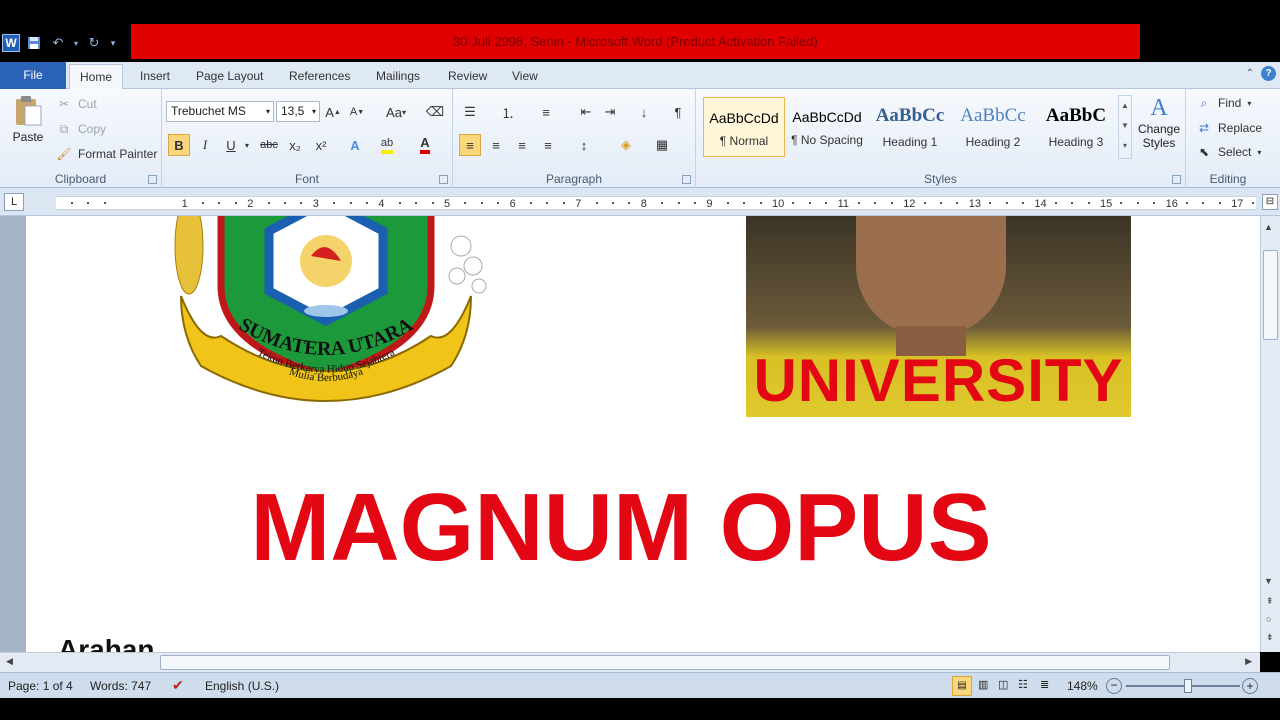 The image size is (1280, 720). What do you see at coordinates (548, 145) in the screenshot?
I see `justify-icon: ≡` at bounding box center [548, 145].